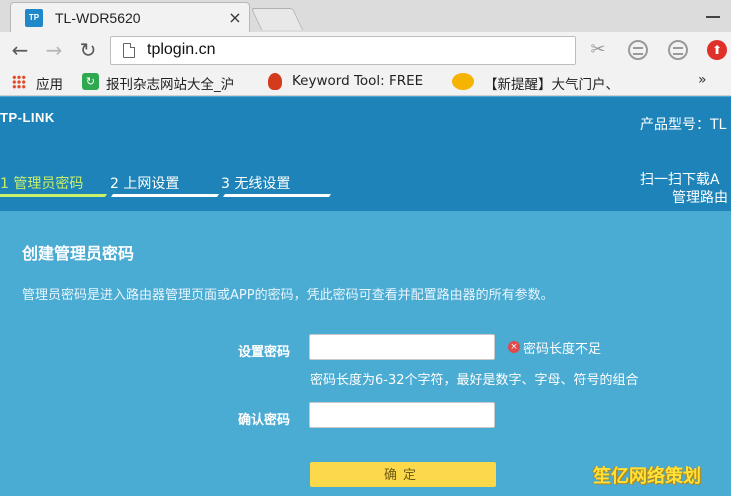 This screenshot has height=496, width=731. I want to click on confirm-button: 确定, so click(403, 474).